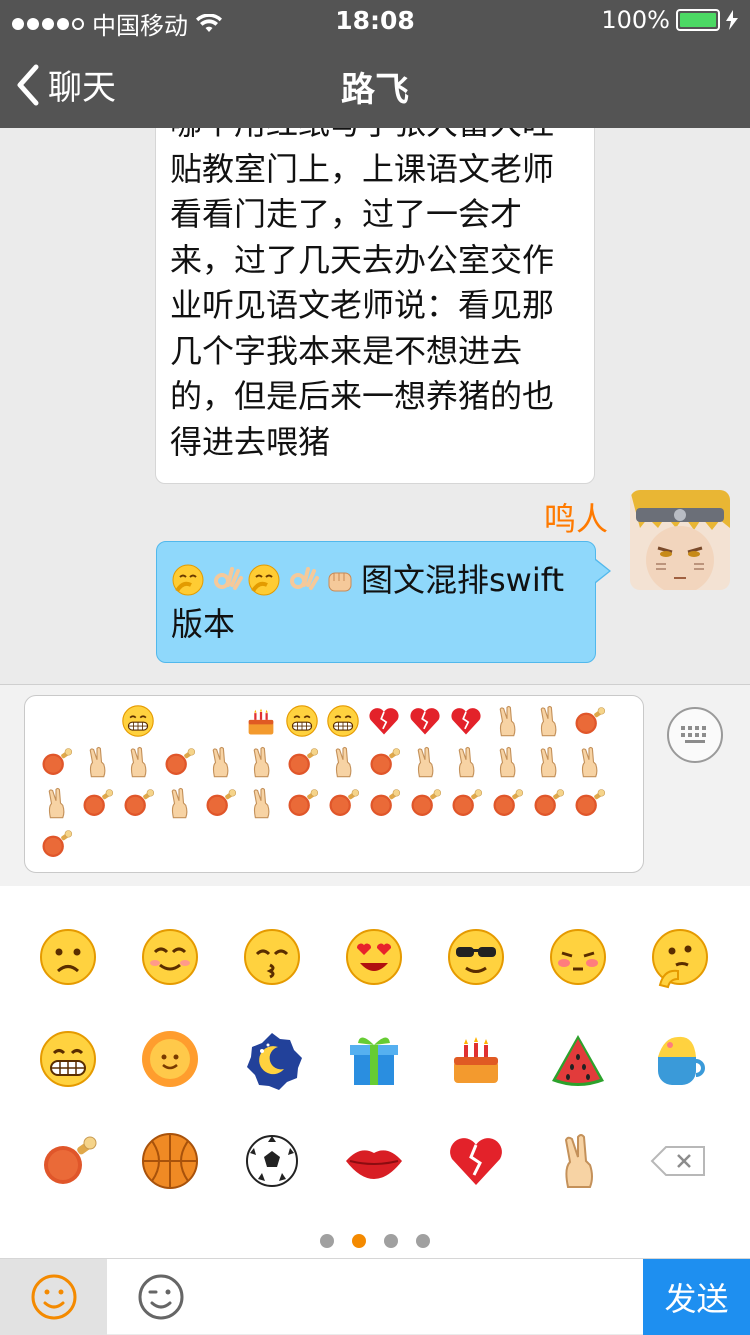 This screenshot has height=1335, width=750. What do you see at coordinates (575, 519) in the screenshot?
I see `sender-name: 鸣人` at bounding box center [575, 519].